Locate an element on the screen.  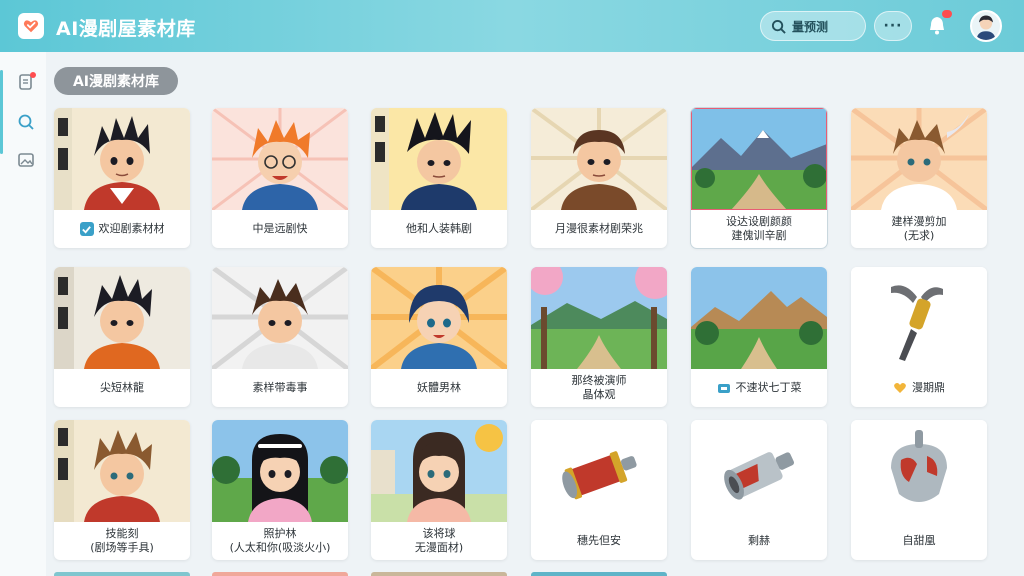
asset-caption: 月漫很素材剧荣兆 is located at coordinates (599, 228).